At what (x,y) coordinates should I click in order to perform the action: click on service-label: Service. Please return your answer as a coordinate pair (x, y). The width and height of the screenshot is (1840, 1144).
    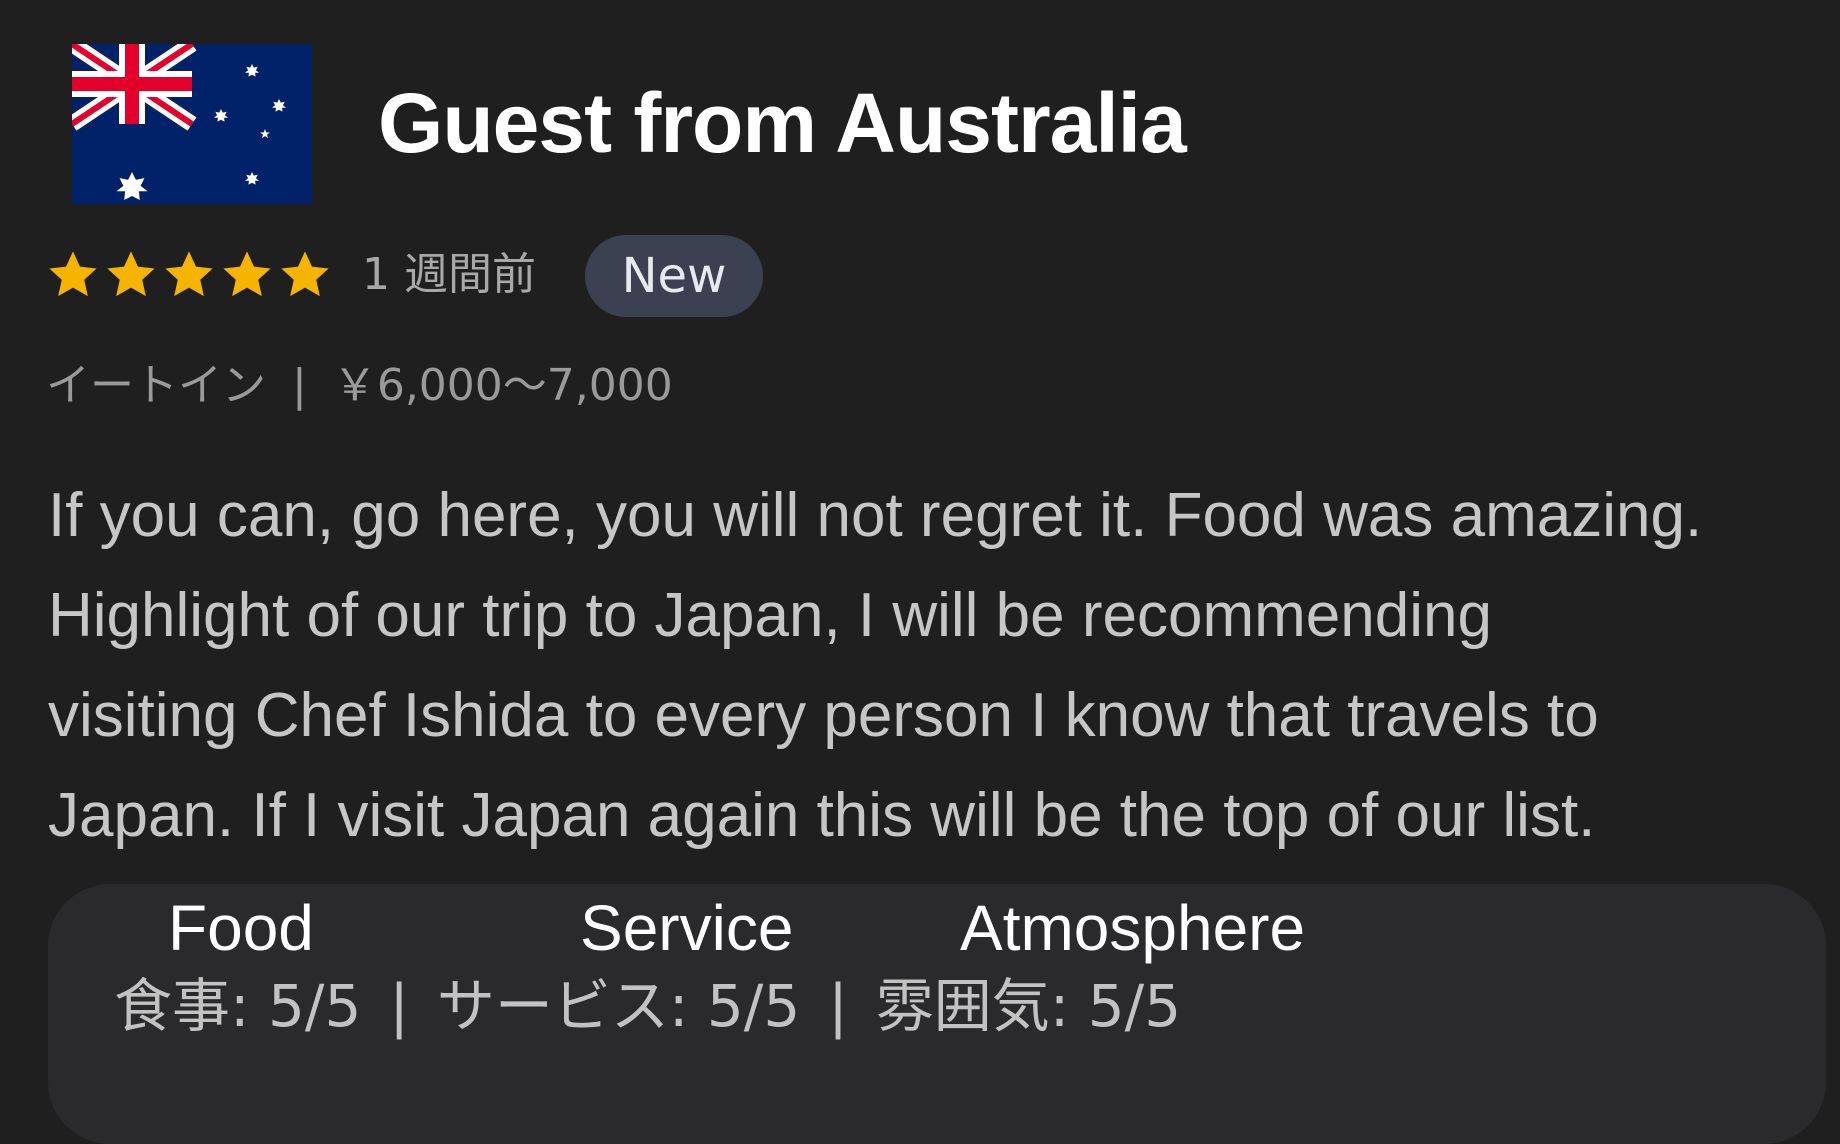
    Looking at the image, I should click on (687, 928).